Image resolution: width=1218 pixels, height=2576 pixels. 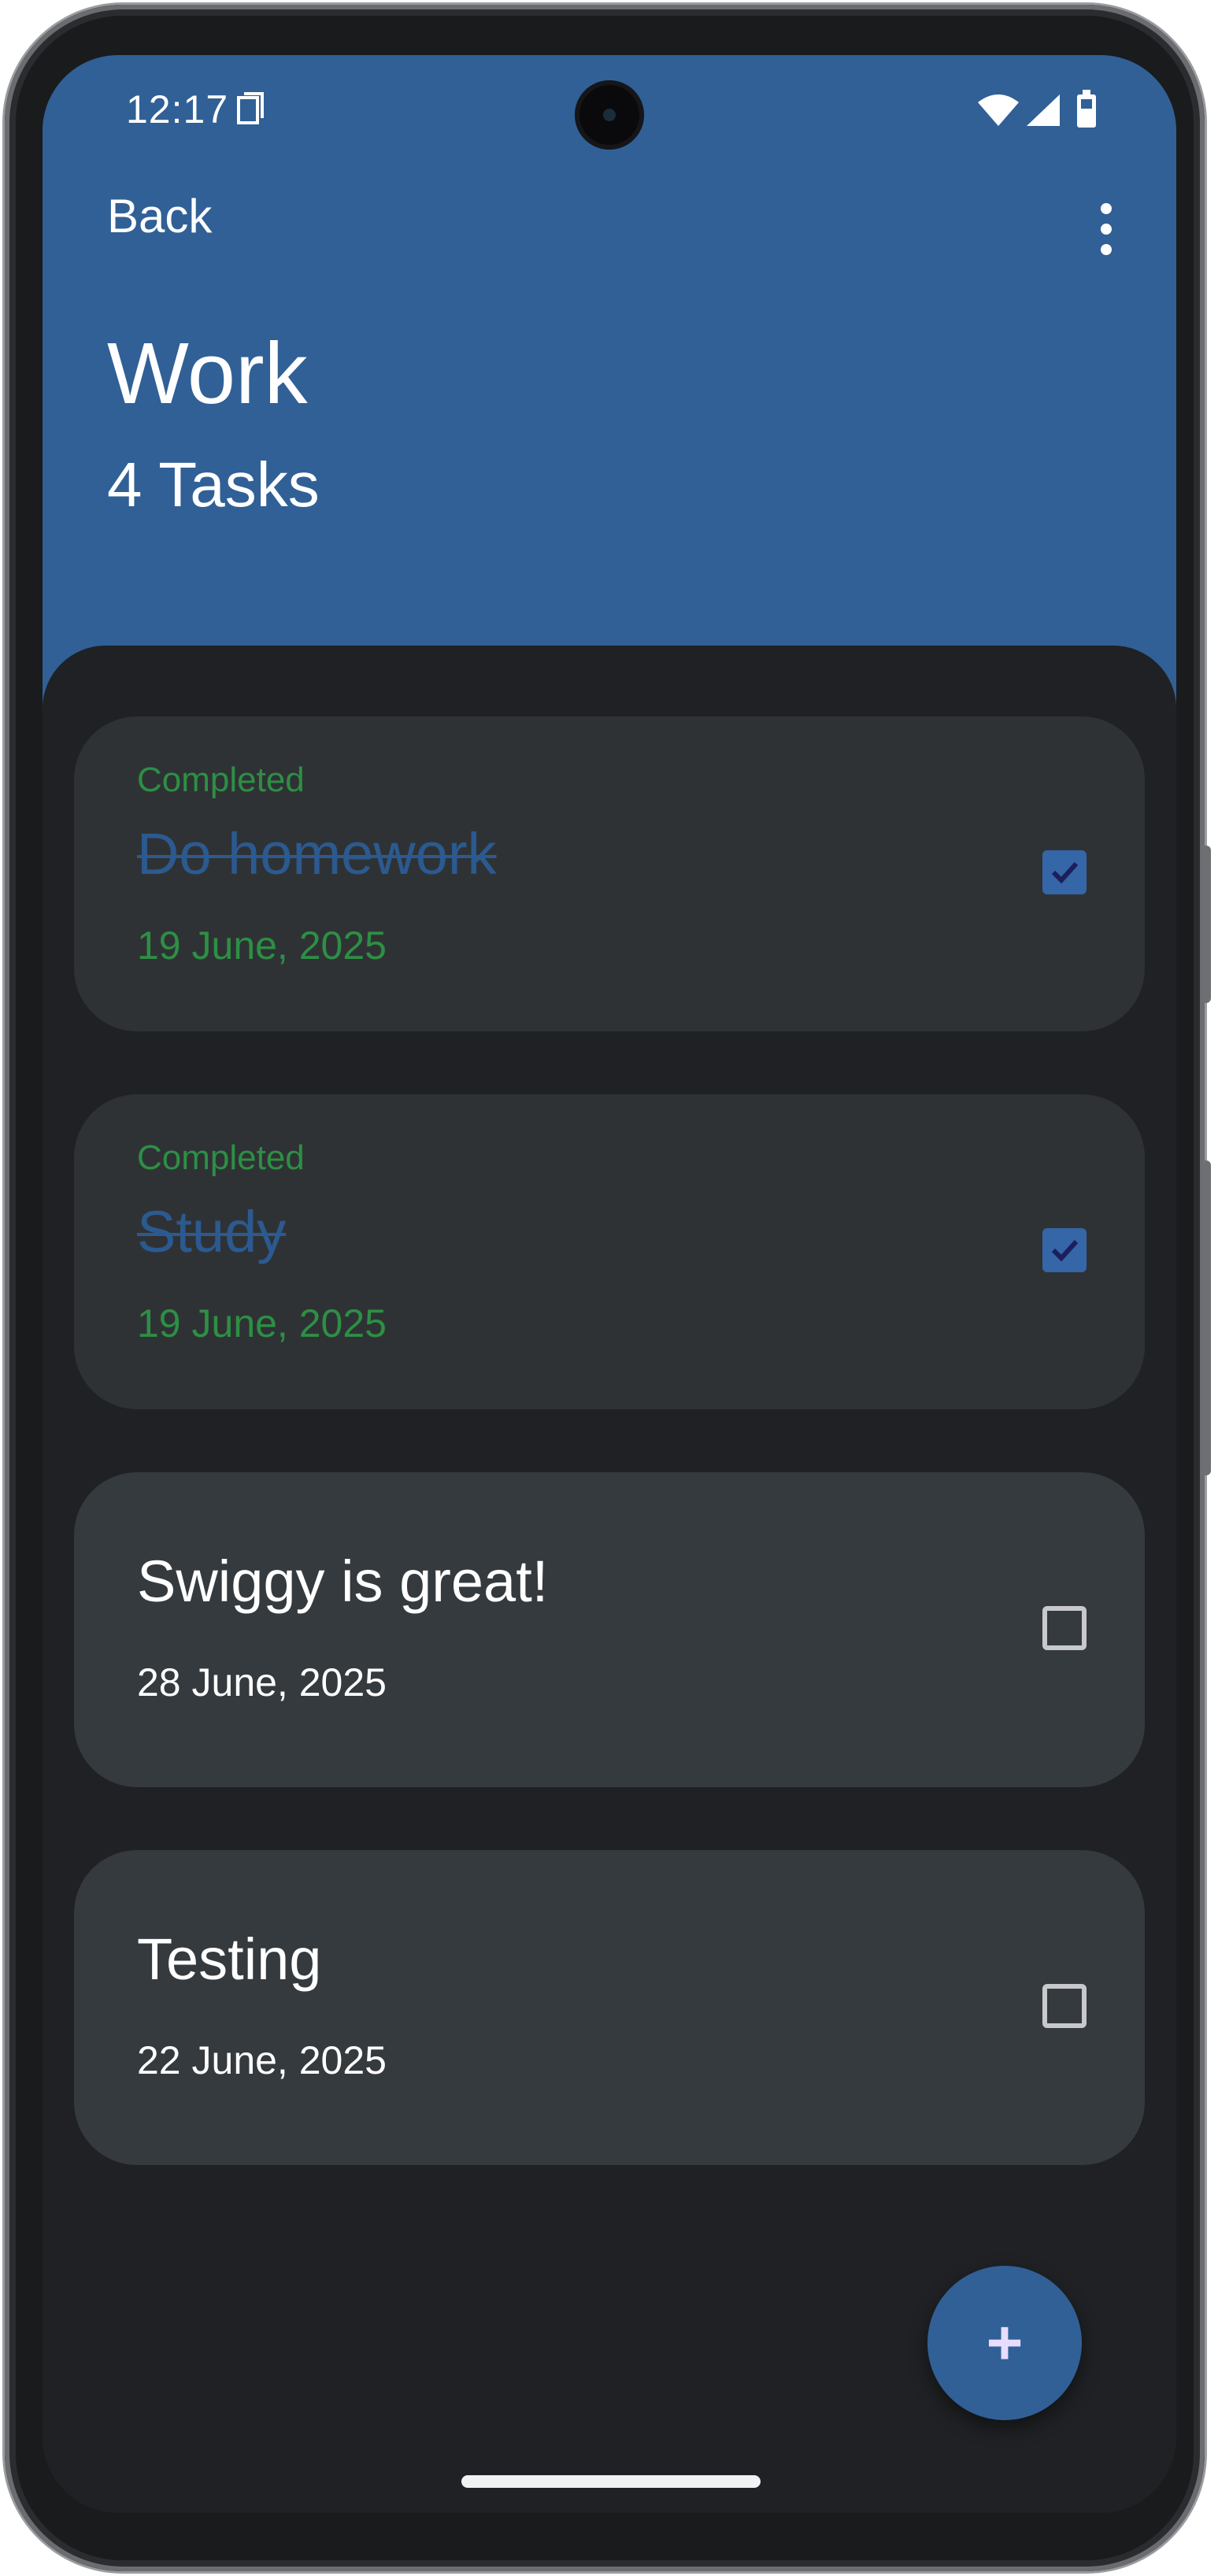 I want to click on status-time: 12:17, so click(x=177, y=109).